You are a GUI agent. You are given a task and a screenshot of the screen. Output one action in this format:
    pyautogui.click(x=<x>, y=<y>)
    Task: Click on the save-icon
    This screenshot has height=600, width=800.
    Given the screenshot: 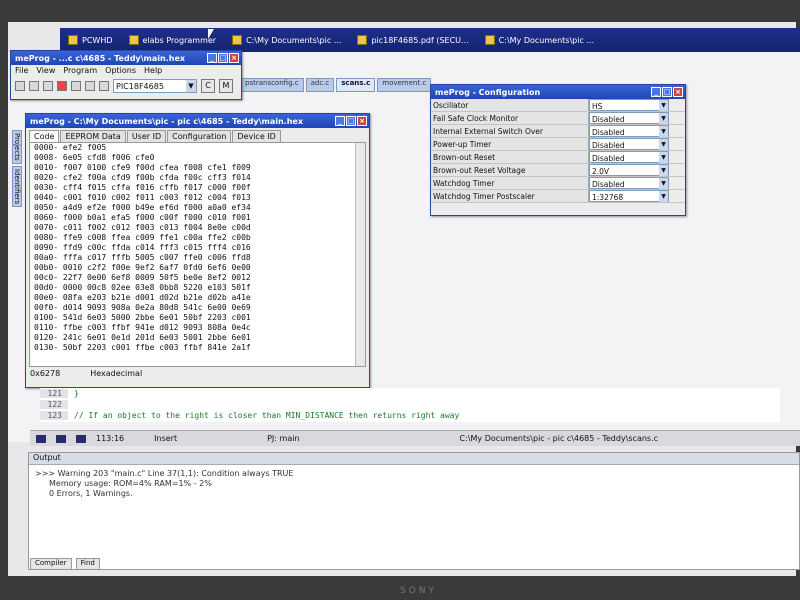 What is the action you would take?
    pyautogui.click(x=34, y=86)
    